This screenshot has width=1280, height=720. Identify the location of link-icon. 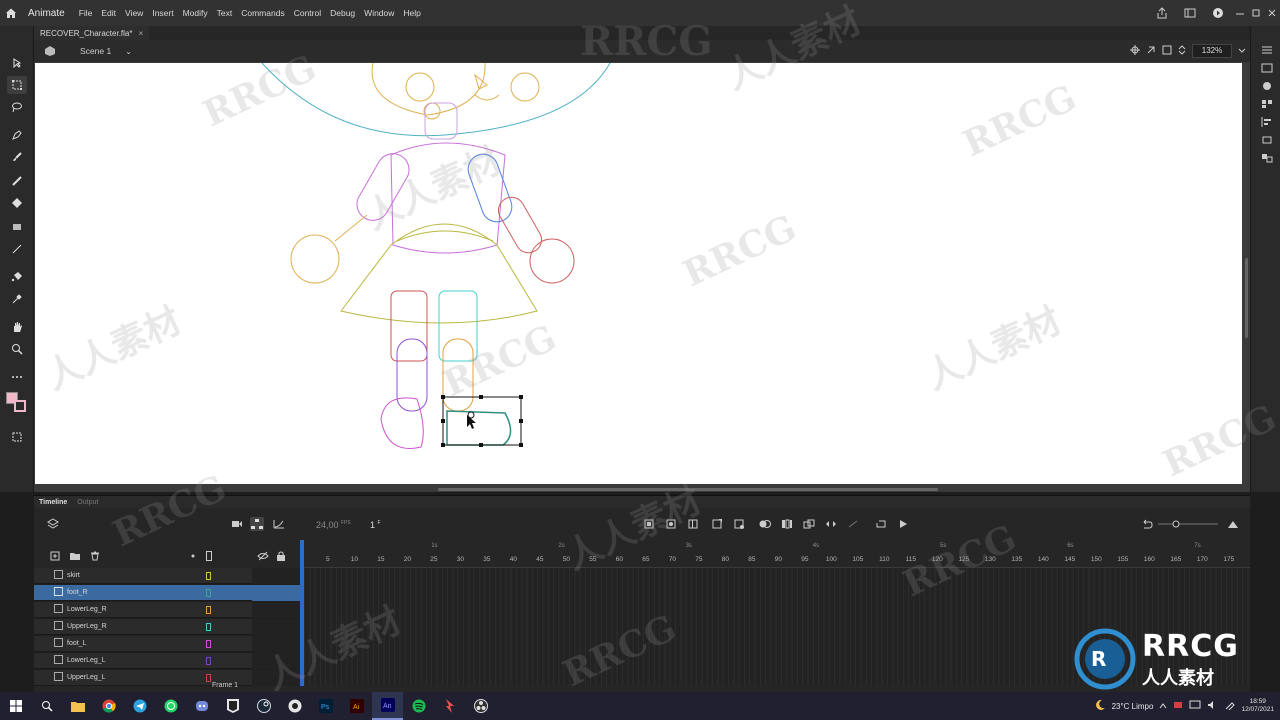
(853, 524).